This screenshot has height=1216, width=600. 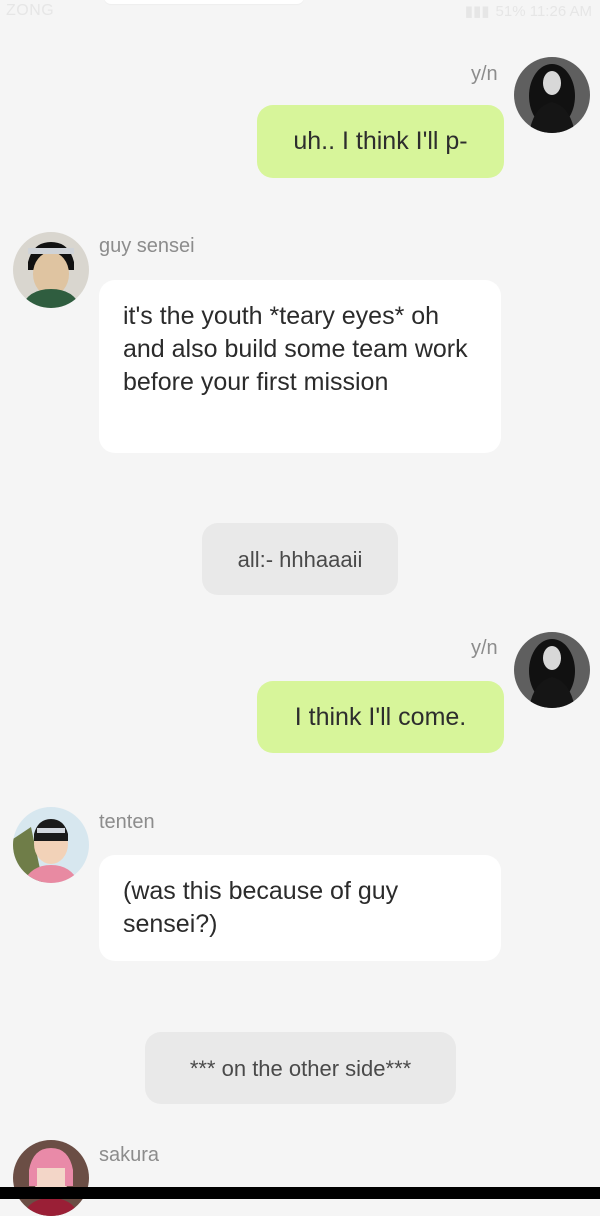 I want to click on message-text: I think I'll come., so click(x=380, y=716).